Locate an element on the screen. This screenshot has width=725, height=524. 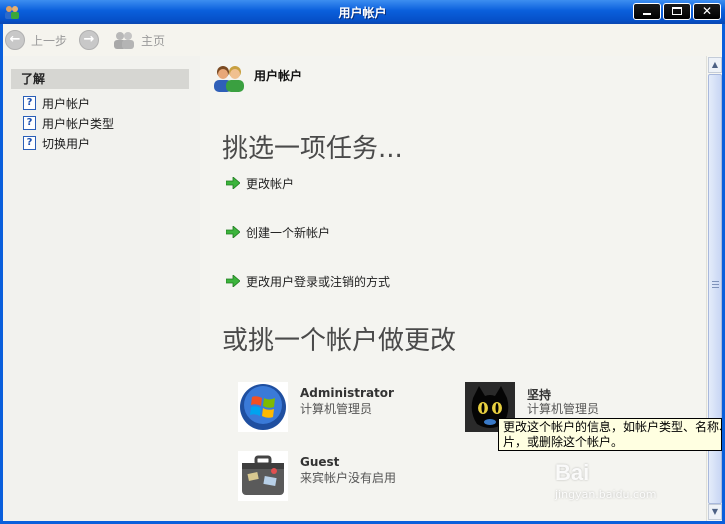
vertical-scrollbar: ▲ ▼ is located at coordinates (714, 288).